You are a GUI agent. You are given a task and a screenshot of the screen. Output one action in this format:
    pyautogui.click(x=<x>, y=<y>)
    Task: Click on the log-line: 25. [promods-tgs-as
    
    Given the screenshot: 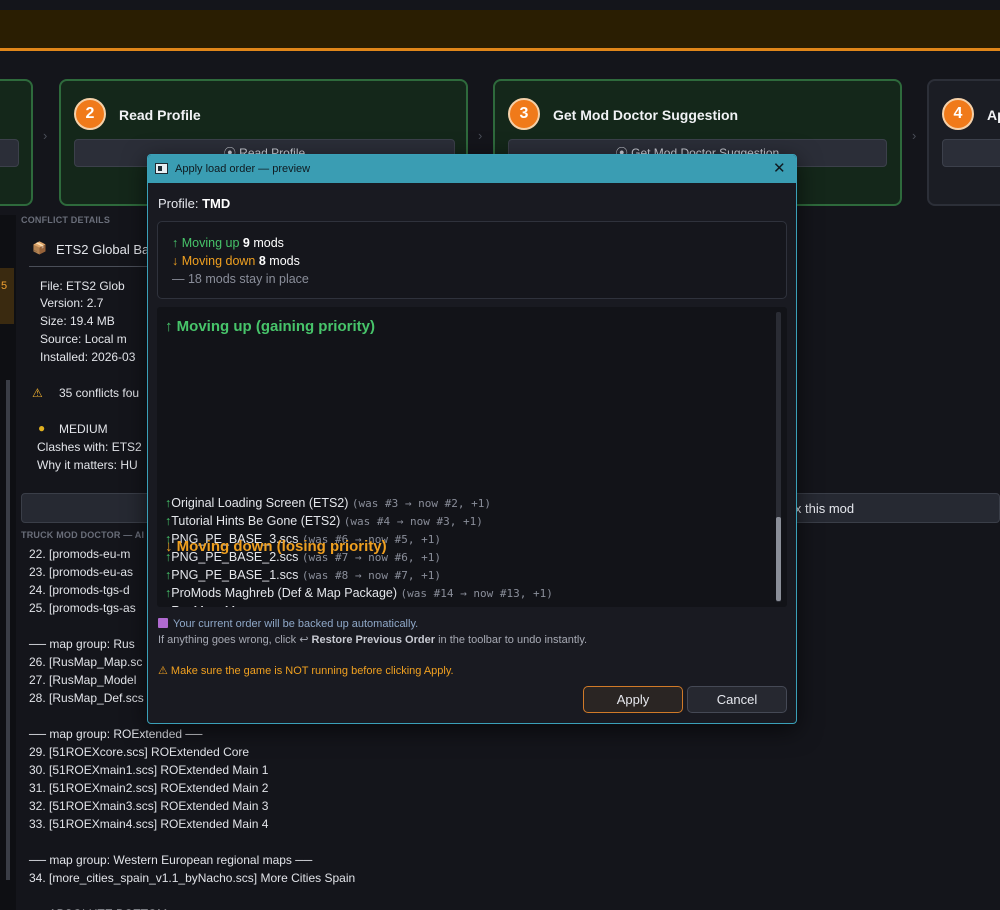 What is the action you would take?
    pyautogui.click(x=82, y=608)
    